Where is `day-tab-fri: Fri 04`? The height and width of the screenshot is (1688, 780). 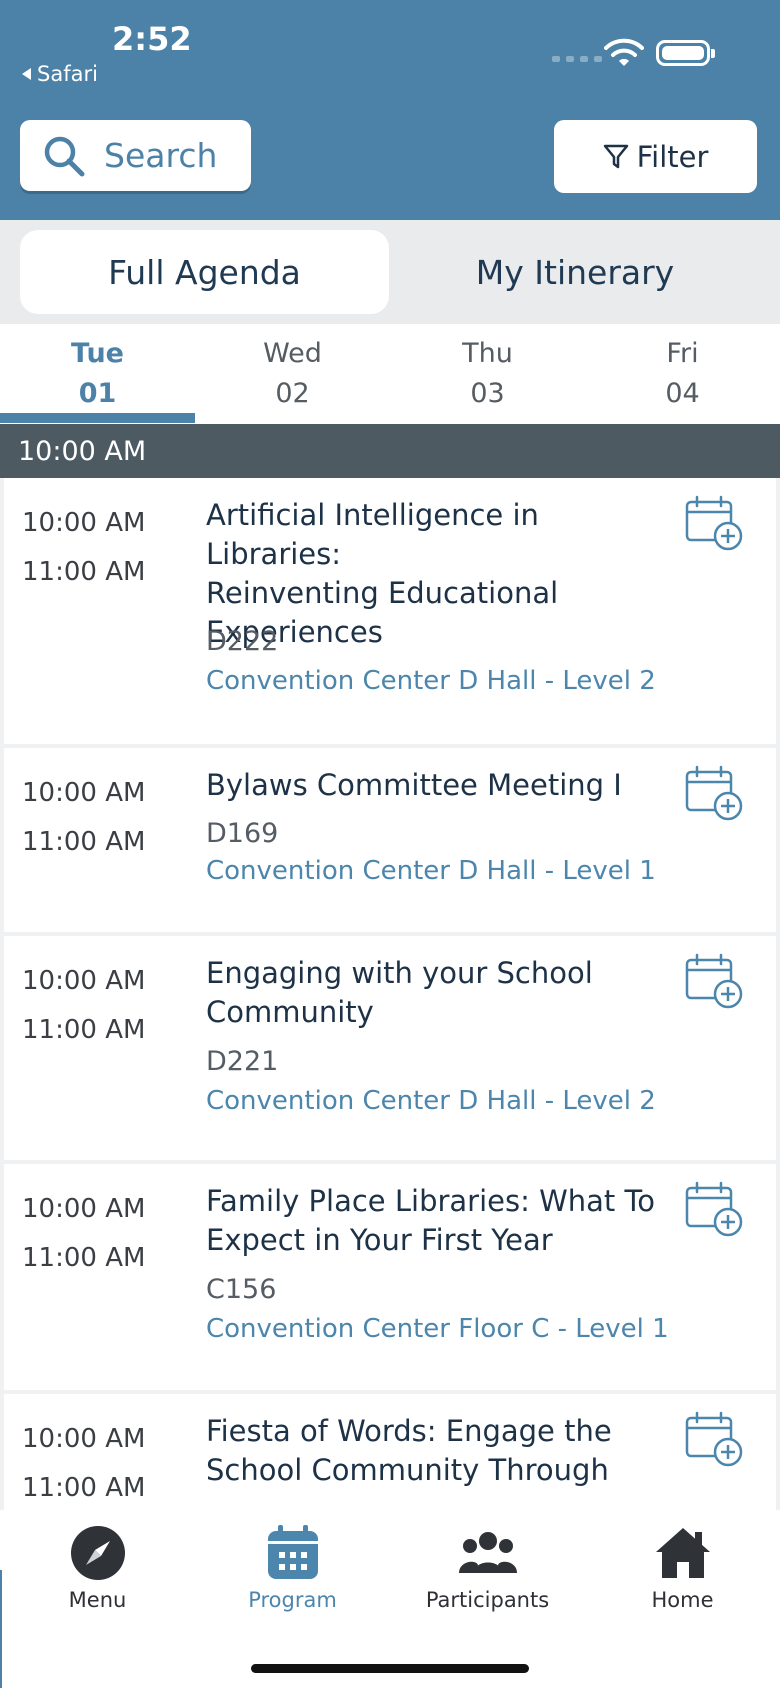 day-tab-fri: Fri 04 is located at coordinates (682, 374).